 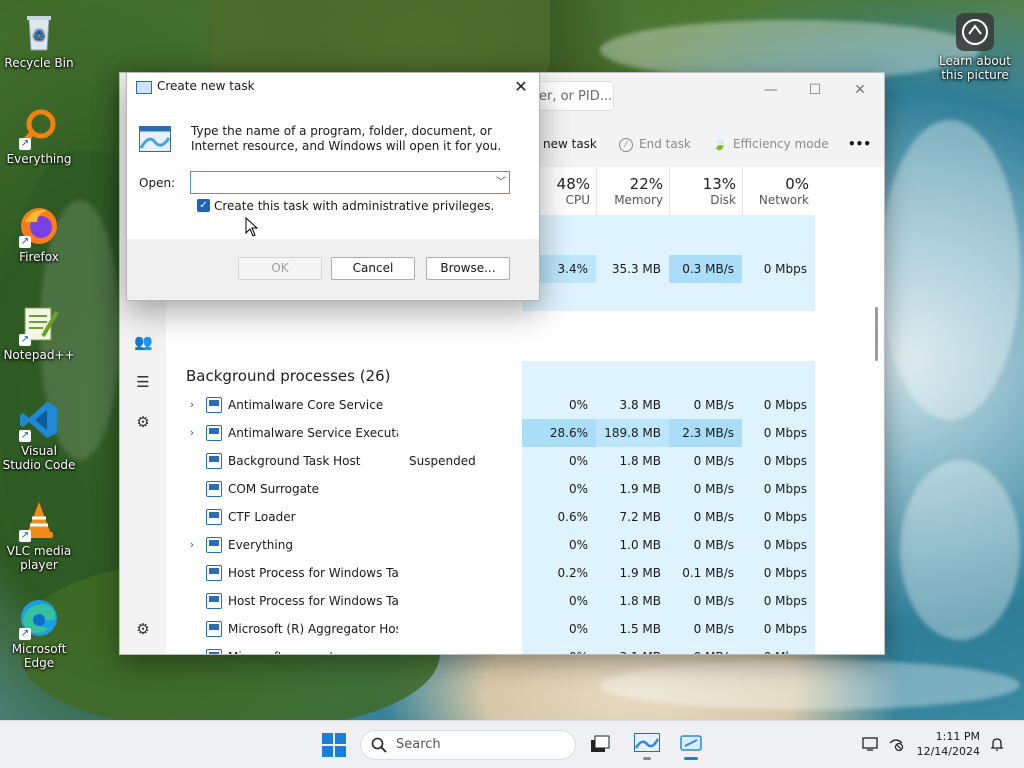 What do you see at coordinates (632, 405) in the screenshot?
I see `memory-value: 3.8 MB` at bounding box center [632, 405].